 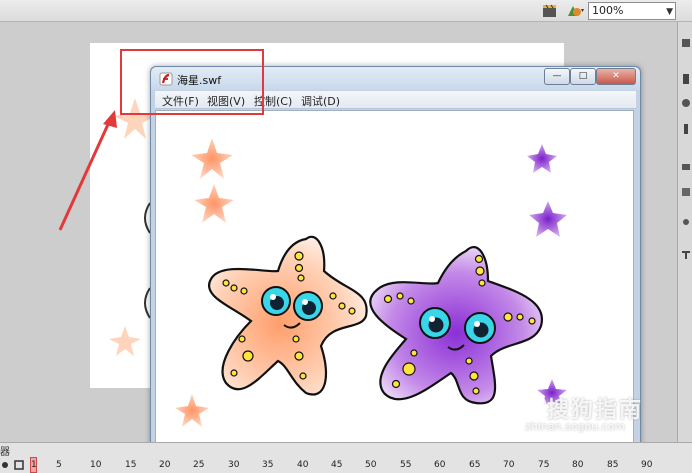 I want to click on clapperboard-icon, so click(x=550, y=11).